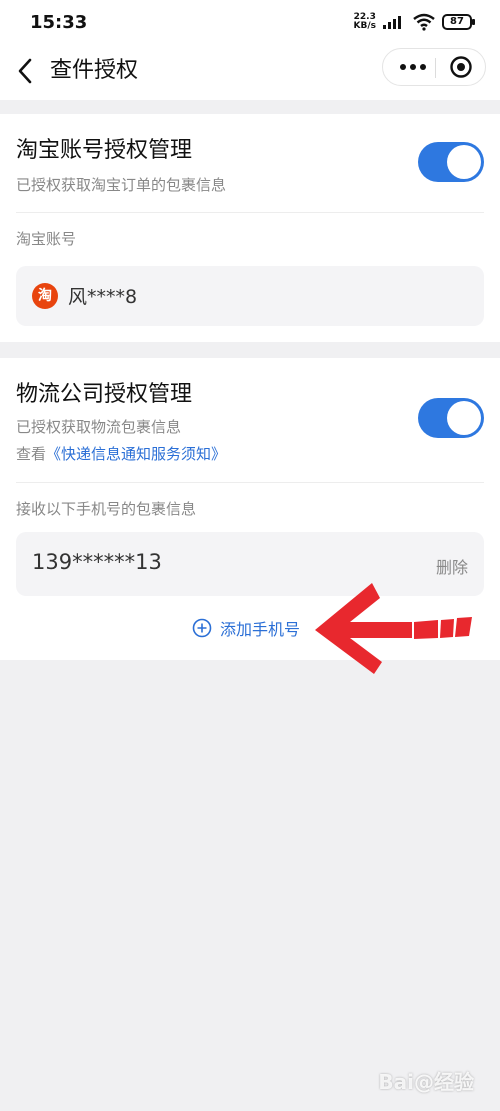 The height and width of the screenshot is (1111, 500). What do you see at coordinates (106, 509) in the screenshot?
I see `receive-phone-label: 接收以下手机号的包裹信息` at bounding box center [106, 509].